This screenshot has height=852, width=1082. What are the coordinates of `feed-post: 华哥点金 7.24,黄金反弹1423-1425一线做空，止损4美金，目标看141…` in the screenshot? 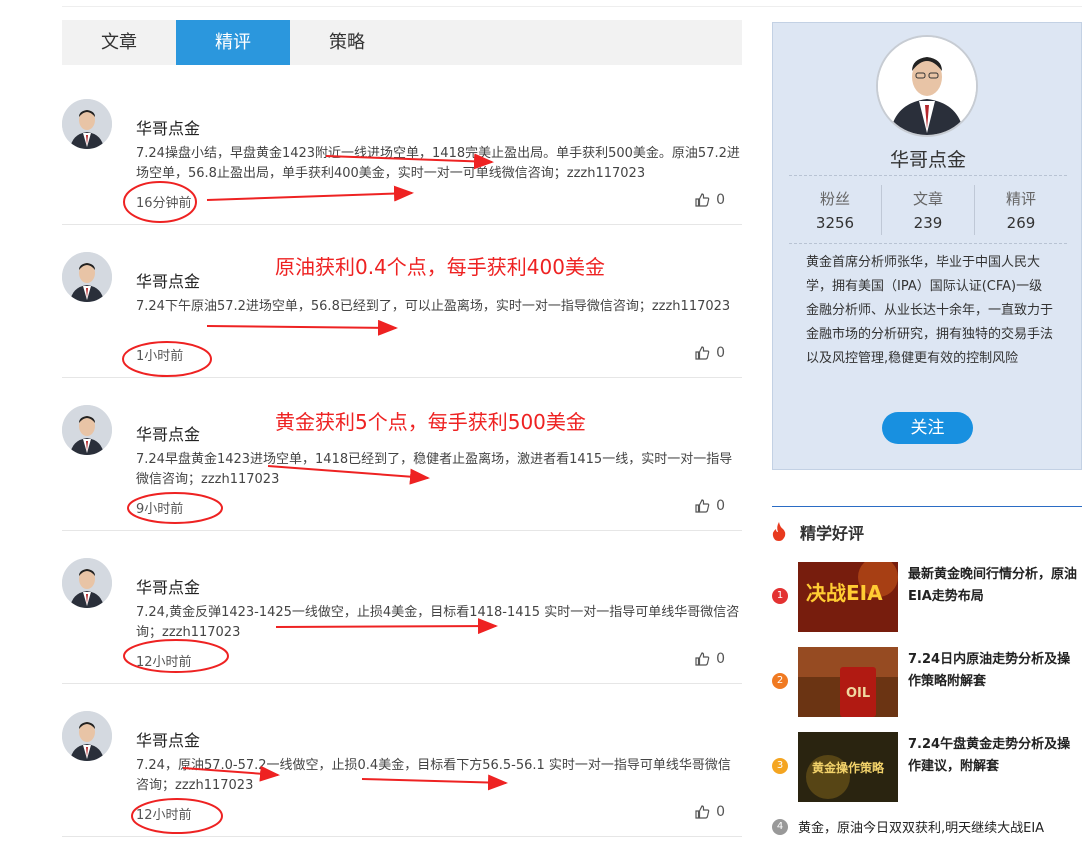 It's located at (402, 607).